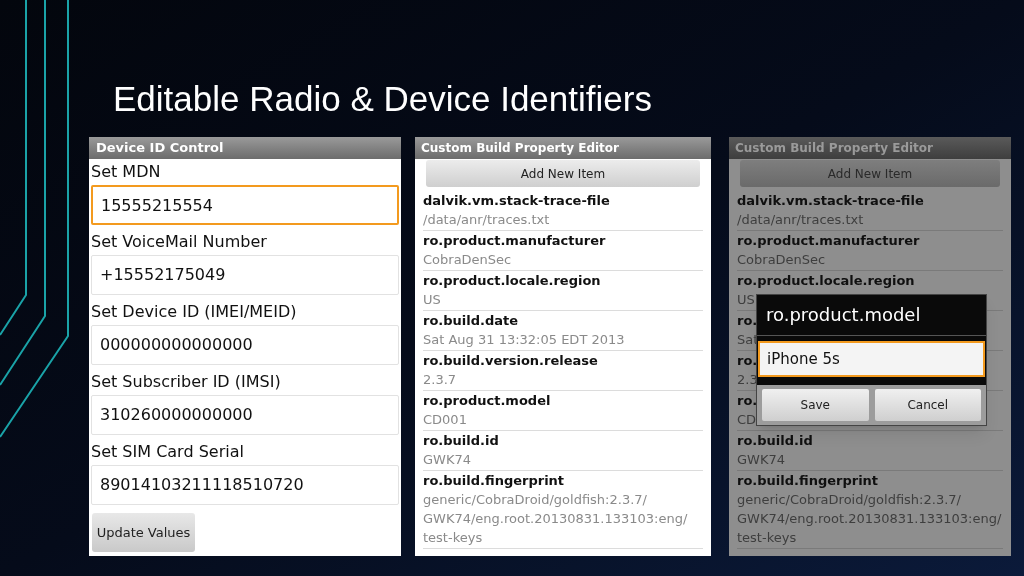  I want to click on input-field: +15552175049, so click(245, 275).